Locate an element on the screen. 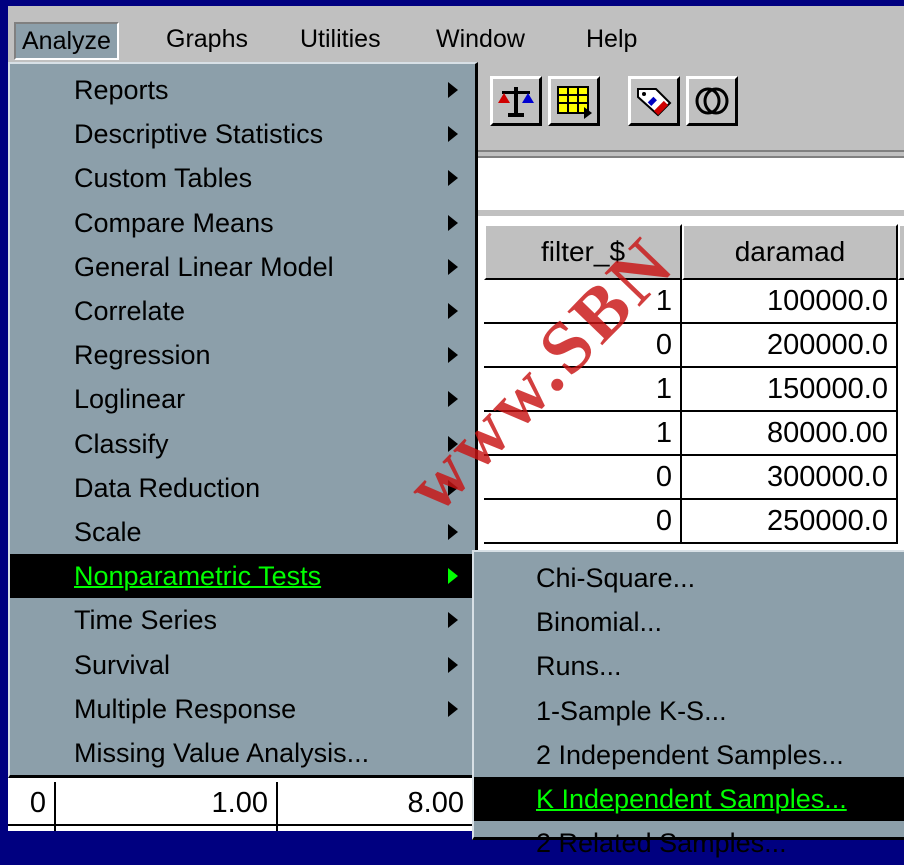 This screenshot has width=904, height=865. menu-graphs: Graphs is located at coordinates (207, 39).